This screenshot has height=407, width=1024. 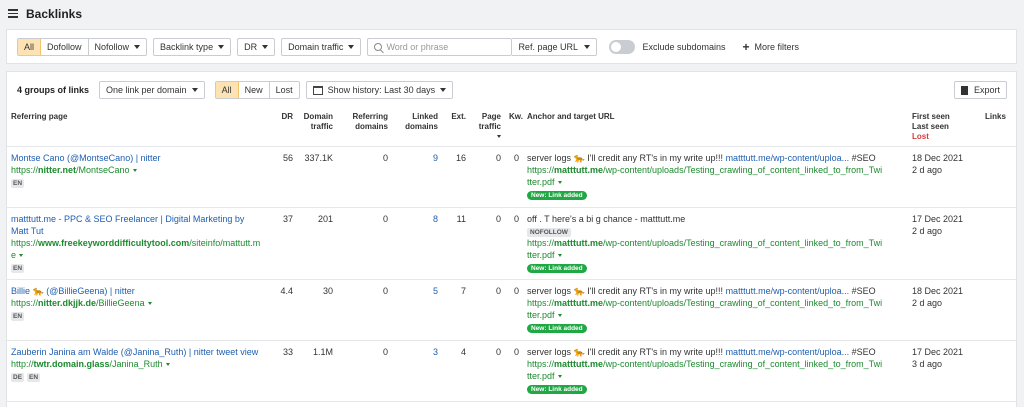 I want to click on col-dr: DR, so click(x=282, y=127).